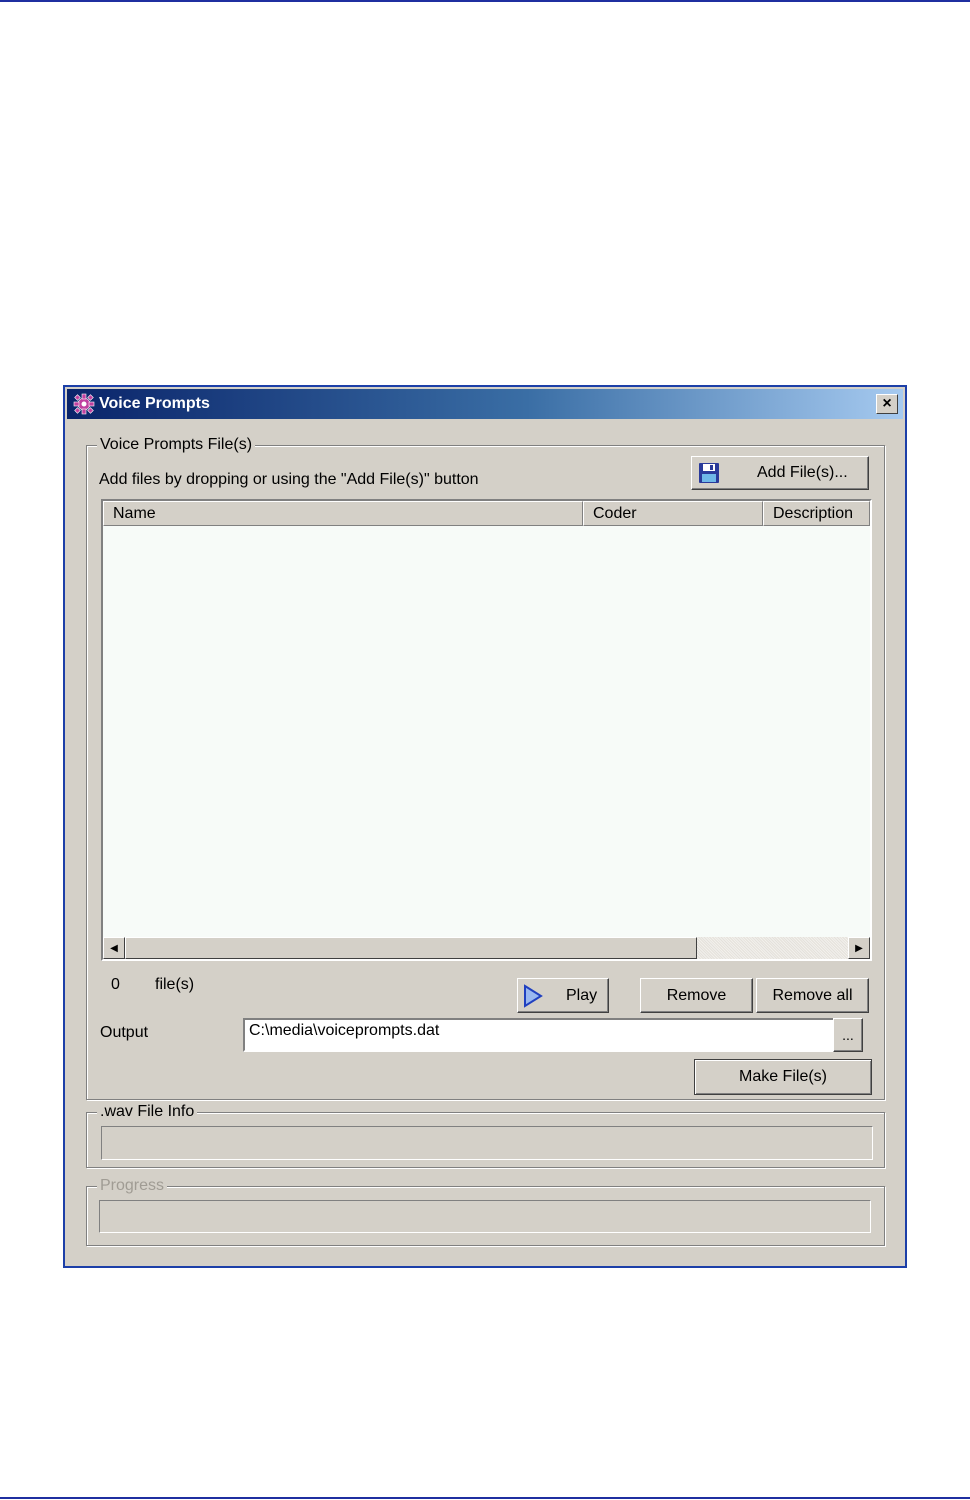 Image resolution: width=970 pixels, height=1500 pixels. I want to click on window-title: Voice Prompts, so click(154, 403).